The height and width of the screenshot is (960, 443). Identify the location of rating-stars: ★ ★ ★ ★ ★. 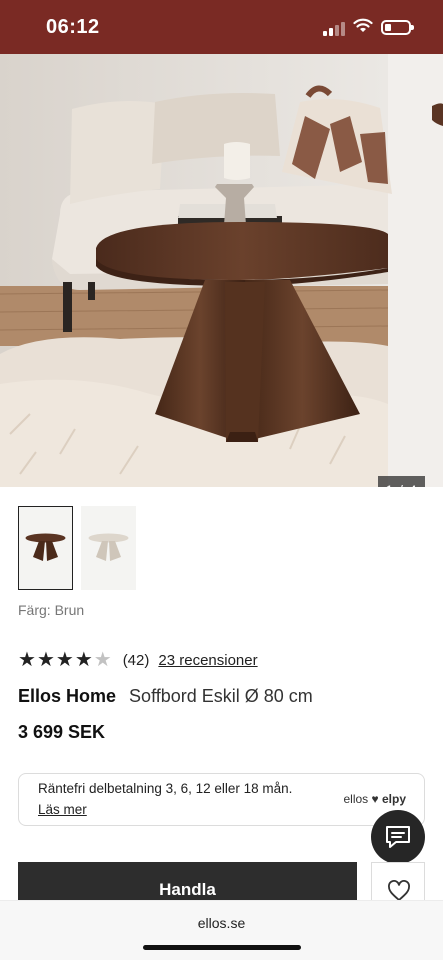
(65, 660).